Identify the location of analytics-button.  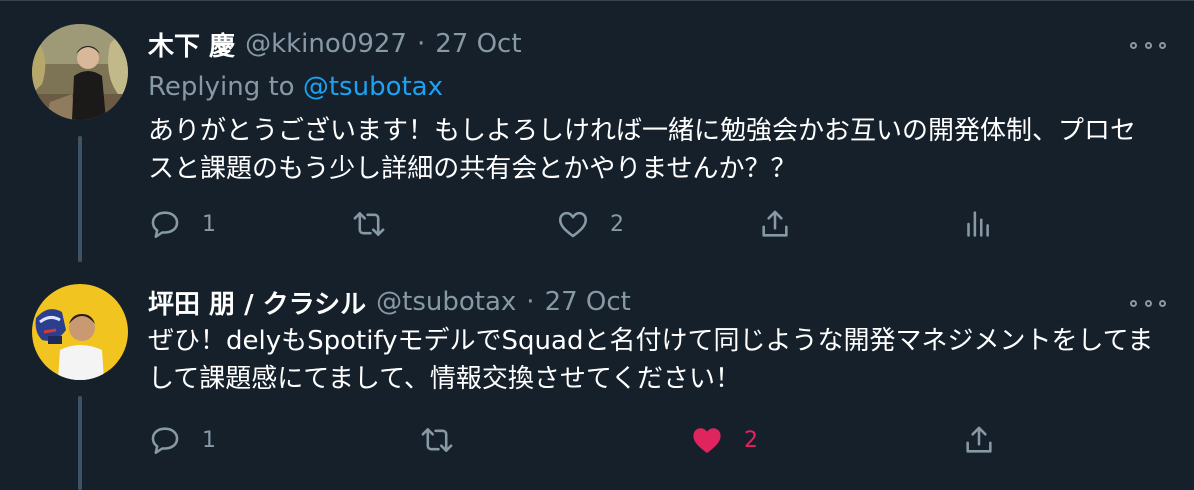
(977, 224).